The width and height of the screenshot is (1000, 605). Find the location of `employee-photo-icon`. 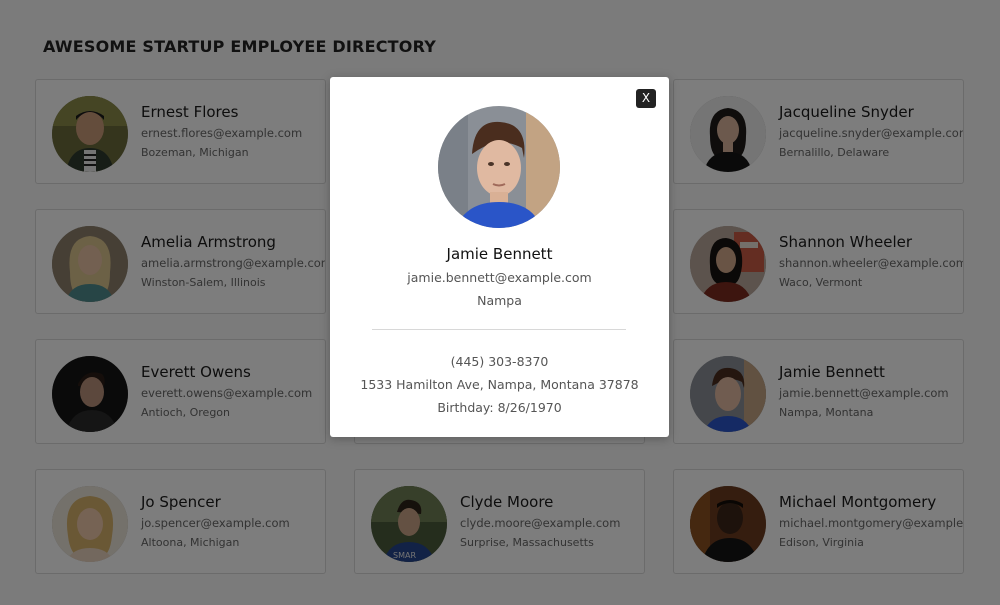

employee-photo-icon is located at coordinates (499, 167).